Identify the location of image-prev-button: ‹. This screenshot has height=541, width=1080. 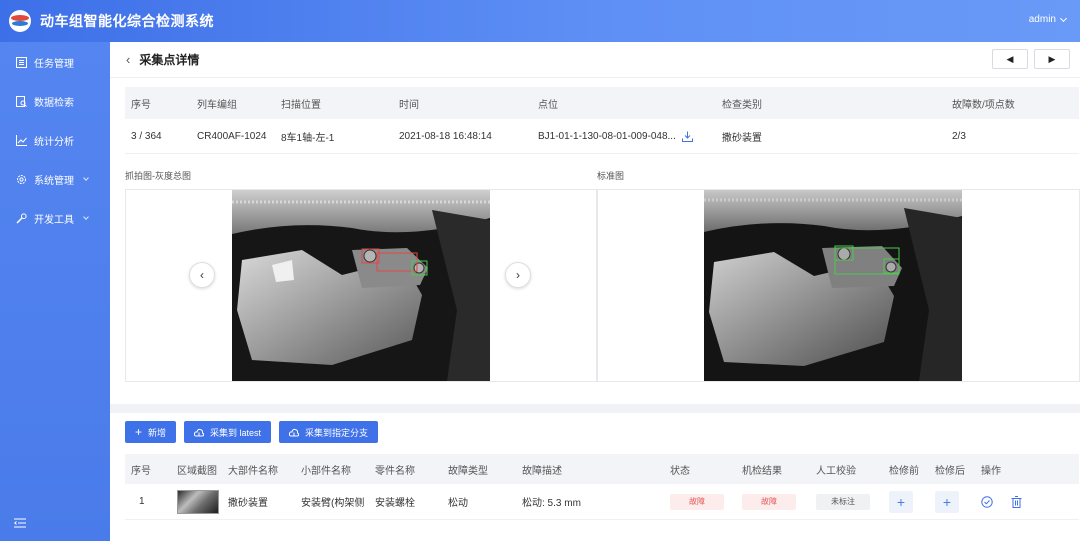
(202, 275).